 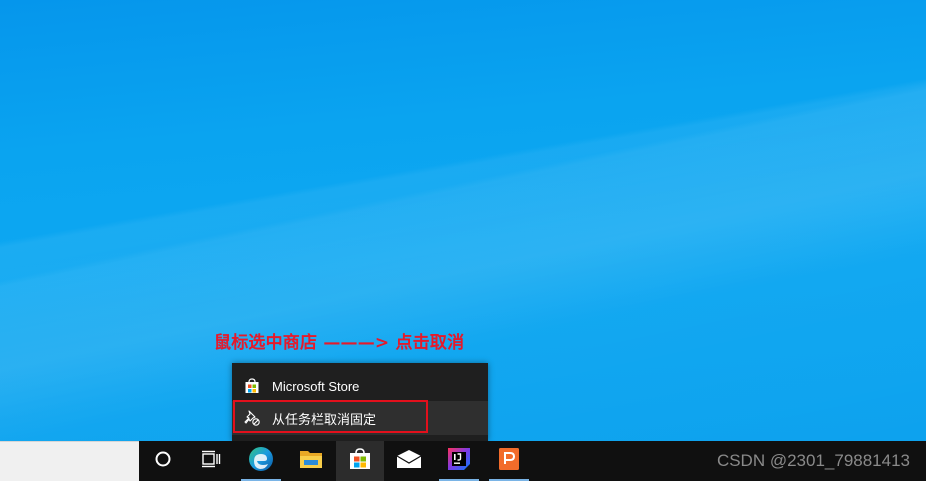 I want to click on annotation-text: 鼠标选中商店 ———> 点击取消, so click(x=339, y=343).